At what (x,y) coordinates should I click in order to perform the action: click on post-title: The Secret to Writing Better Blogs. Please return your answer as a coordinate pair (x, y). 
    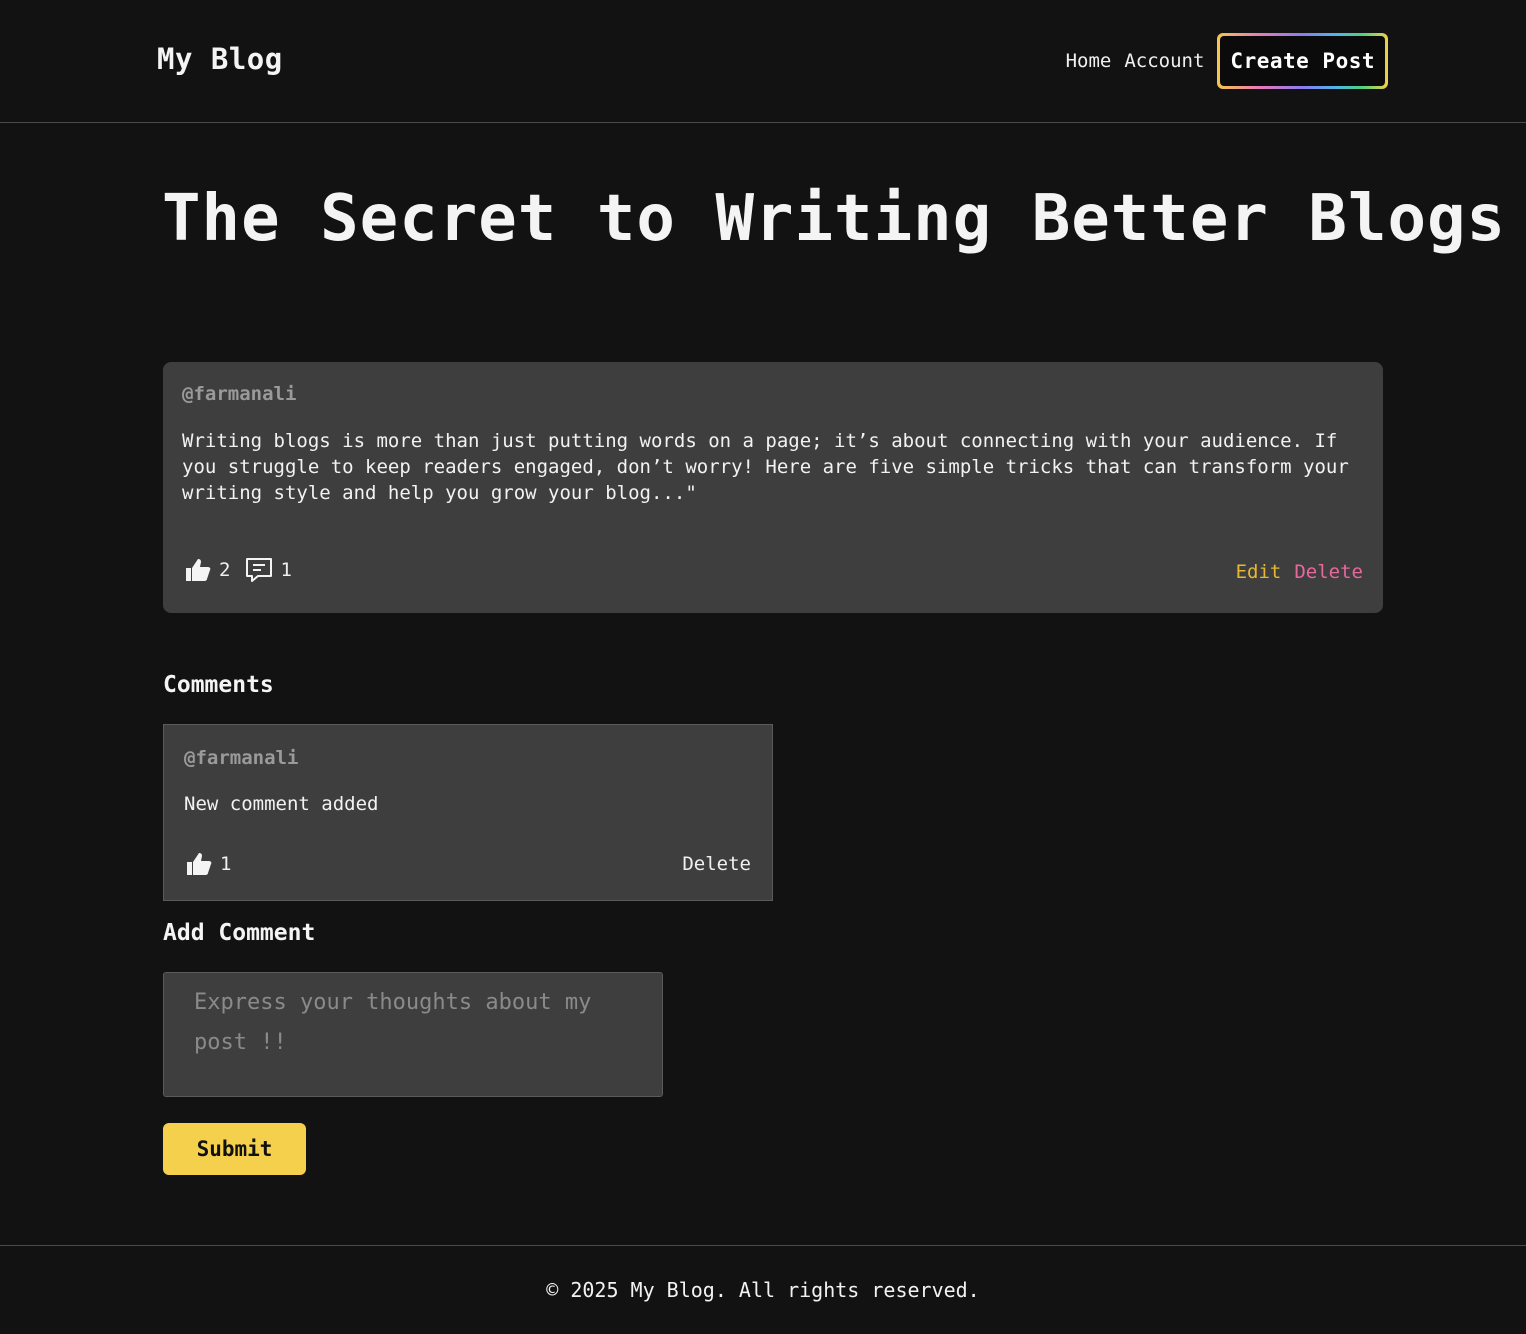
    Looking at the image, I should click on (834, 219).